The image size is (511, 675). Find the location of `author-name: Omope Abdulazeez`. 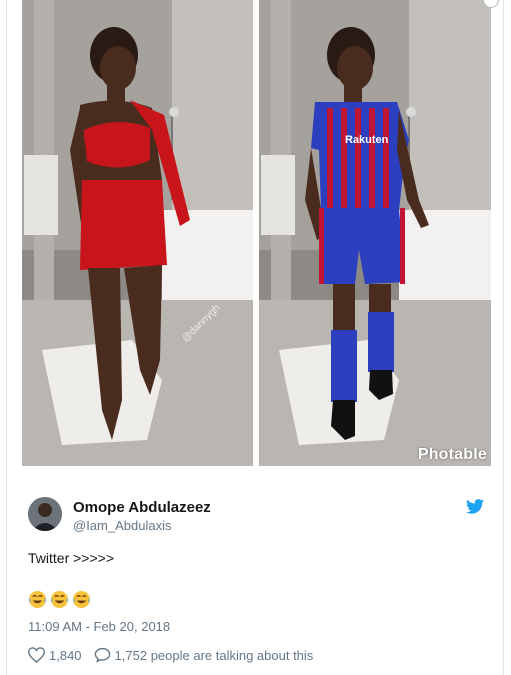

author-name: Omope Abdulazeez is located at coordinates (142, 507).